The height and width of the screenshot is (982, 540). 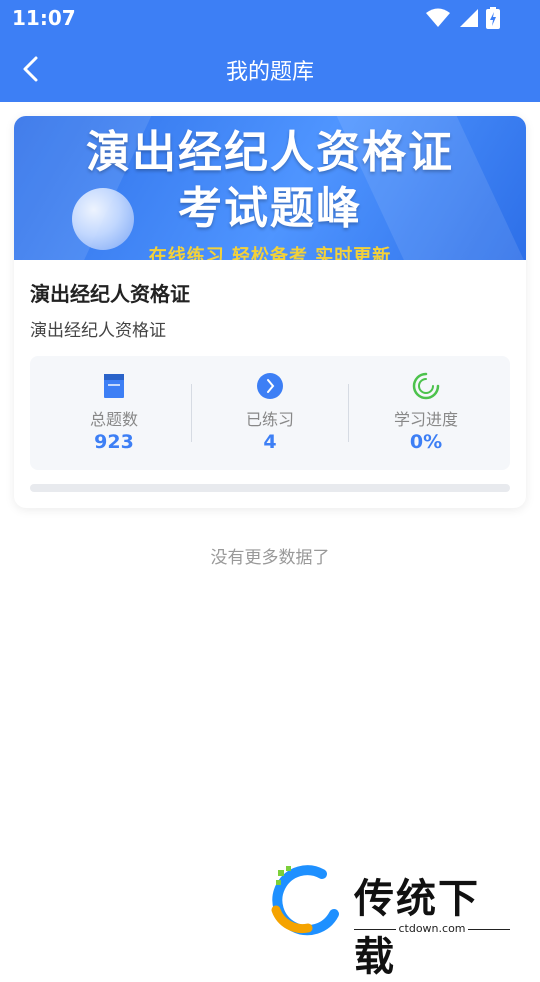 I want to click on arrow-circle-icon, so click(x=270, y=386).